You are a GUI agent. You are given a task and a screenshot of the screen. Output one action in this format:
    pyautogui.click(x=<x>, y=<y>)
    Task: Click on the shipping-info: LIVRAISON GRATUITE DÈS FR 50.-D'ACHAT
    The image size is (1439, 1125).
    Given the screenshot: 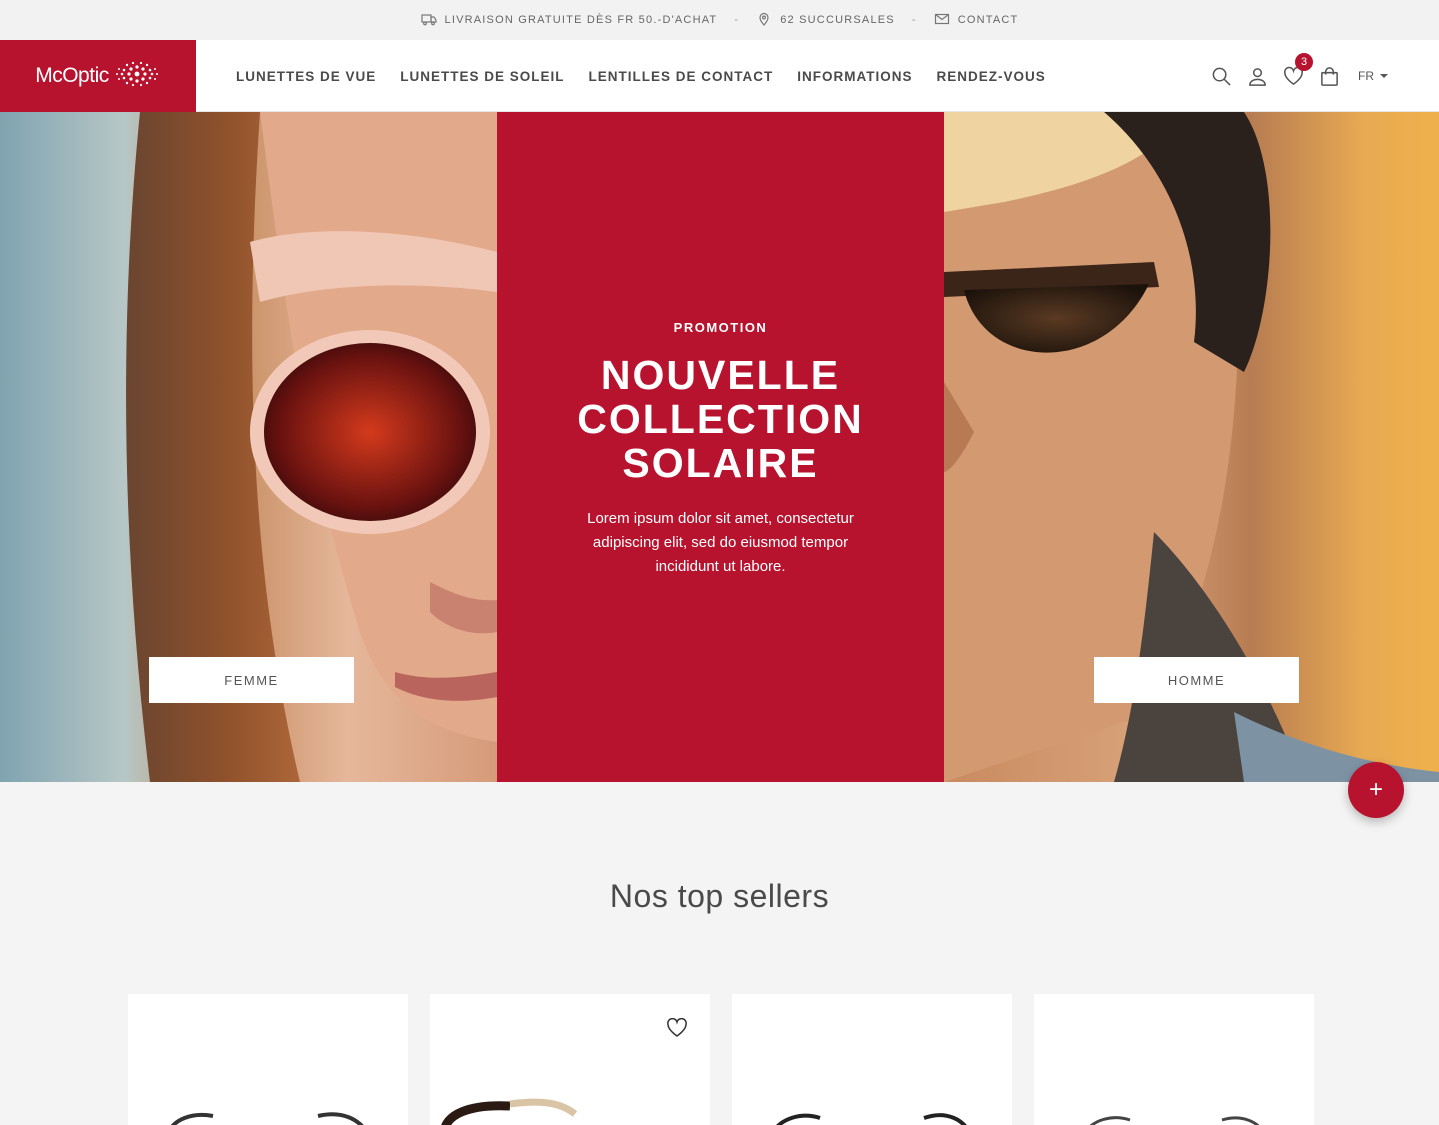 What is the action you would take?
    pyautogui.click(x=569, y=20)
    